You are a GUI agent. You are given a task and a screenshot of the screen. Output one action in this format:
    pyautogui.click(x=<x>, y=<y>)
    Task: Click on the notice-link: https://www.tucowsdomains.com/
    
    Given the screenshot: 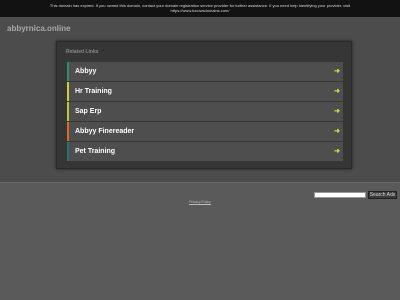 What is the action you would take?
    pyautogui.click(x=200, y=10)
    